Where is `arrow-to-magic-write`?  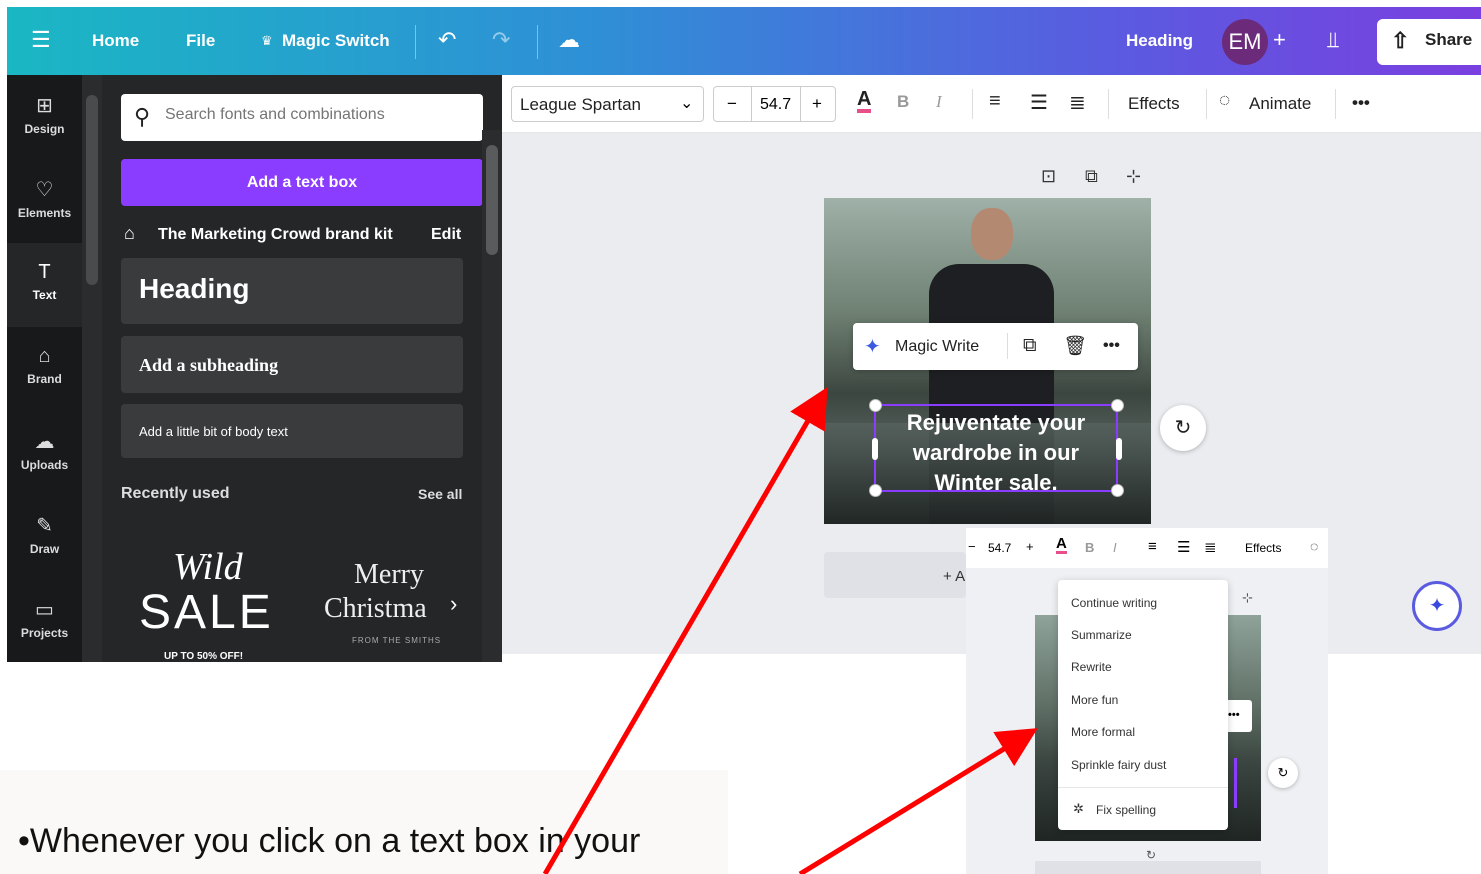
arrow-to-magic-write is located at coordinates (685, 630).